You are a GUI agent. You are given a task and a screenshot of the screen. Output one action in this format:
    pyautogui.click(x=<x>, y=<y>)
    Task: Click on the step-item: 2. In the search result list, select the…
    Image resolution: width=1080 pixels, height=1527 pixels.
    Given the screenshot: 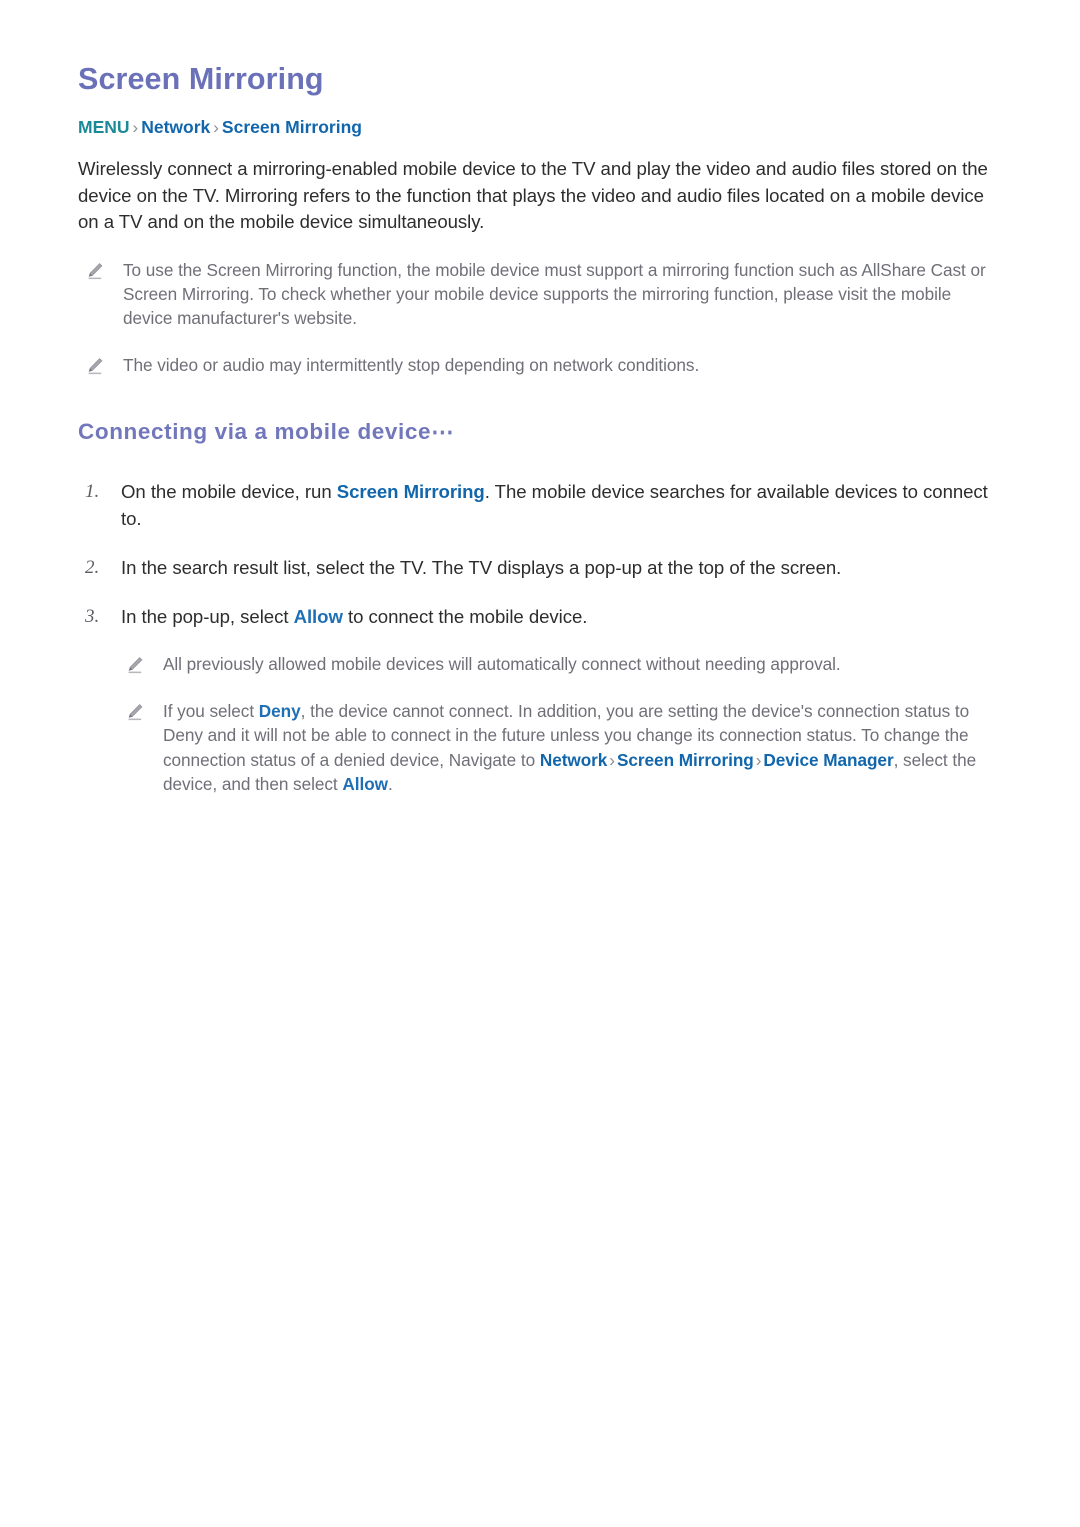 What is the action you would take?
    pyautogui.click(x=538, y=568)
    